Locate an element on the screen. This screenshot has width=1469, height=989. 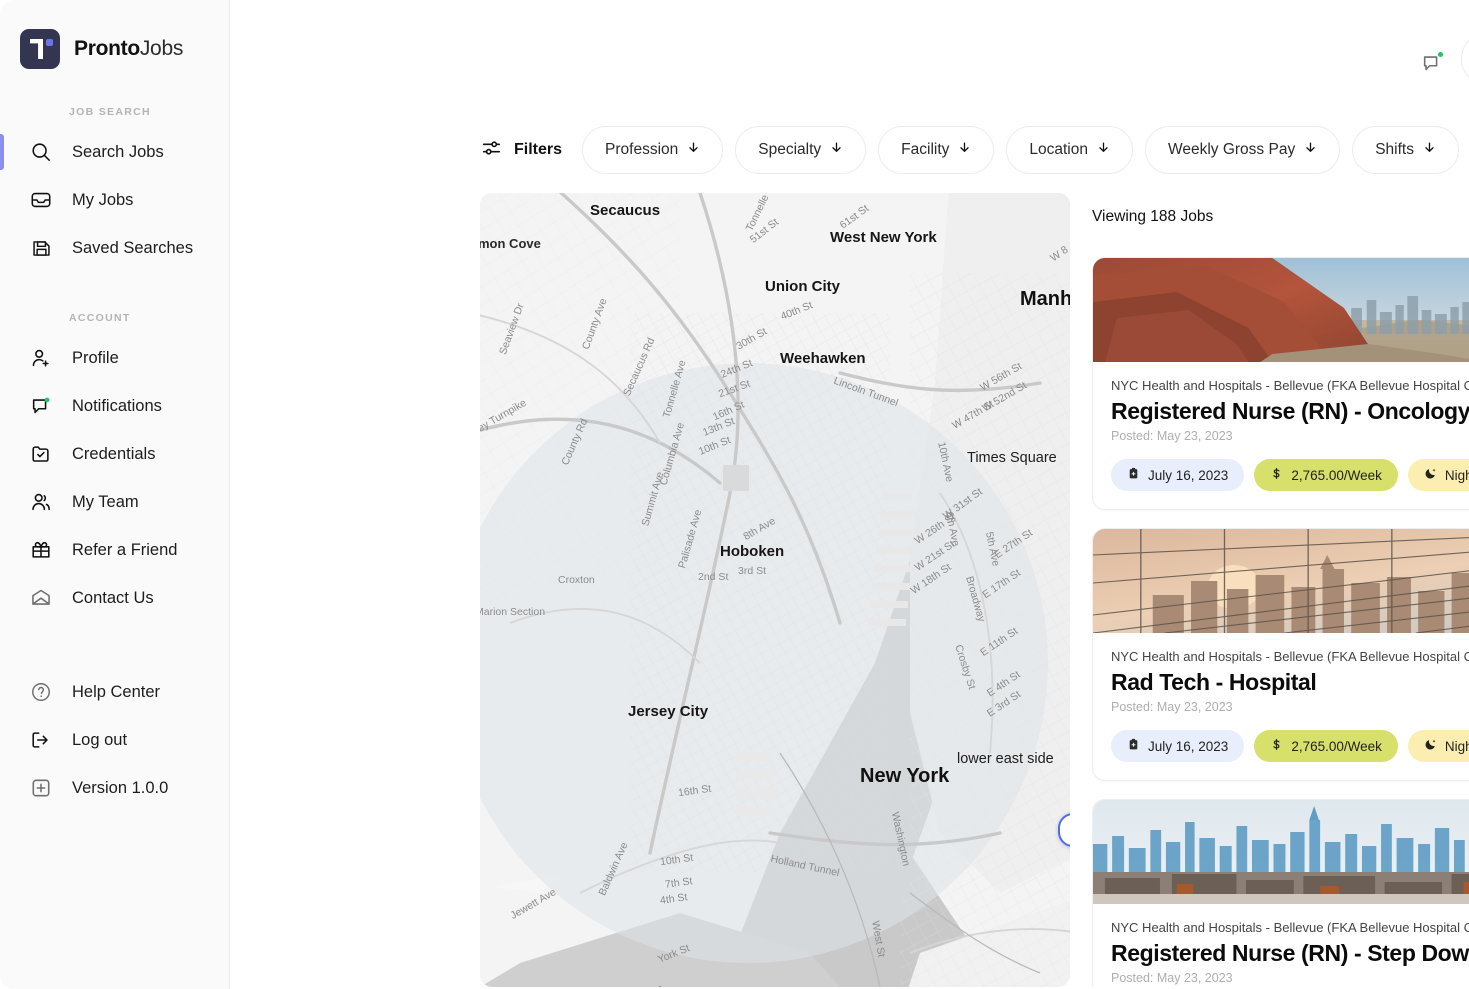
brand-name-bold: Pronto is located at coordinates (107, 48).